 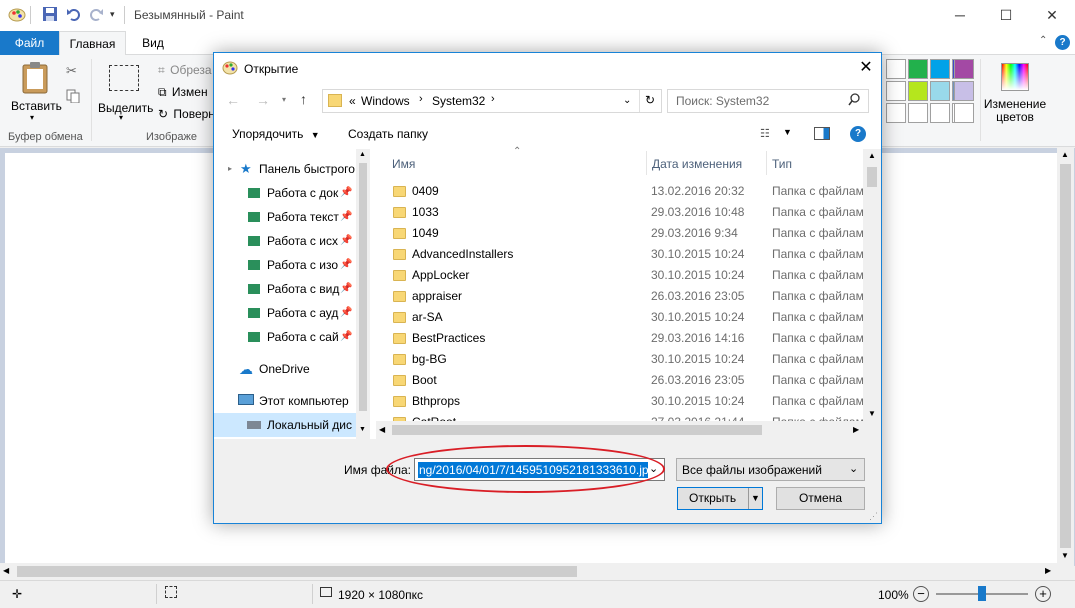 I want to click on refresh-icon: ↻, so click(x=650, y=100).